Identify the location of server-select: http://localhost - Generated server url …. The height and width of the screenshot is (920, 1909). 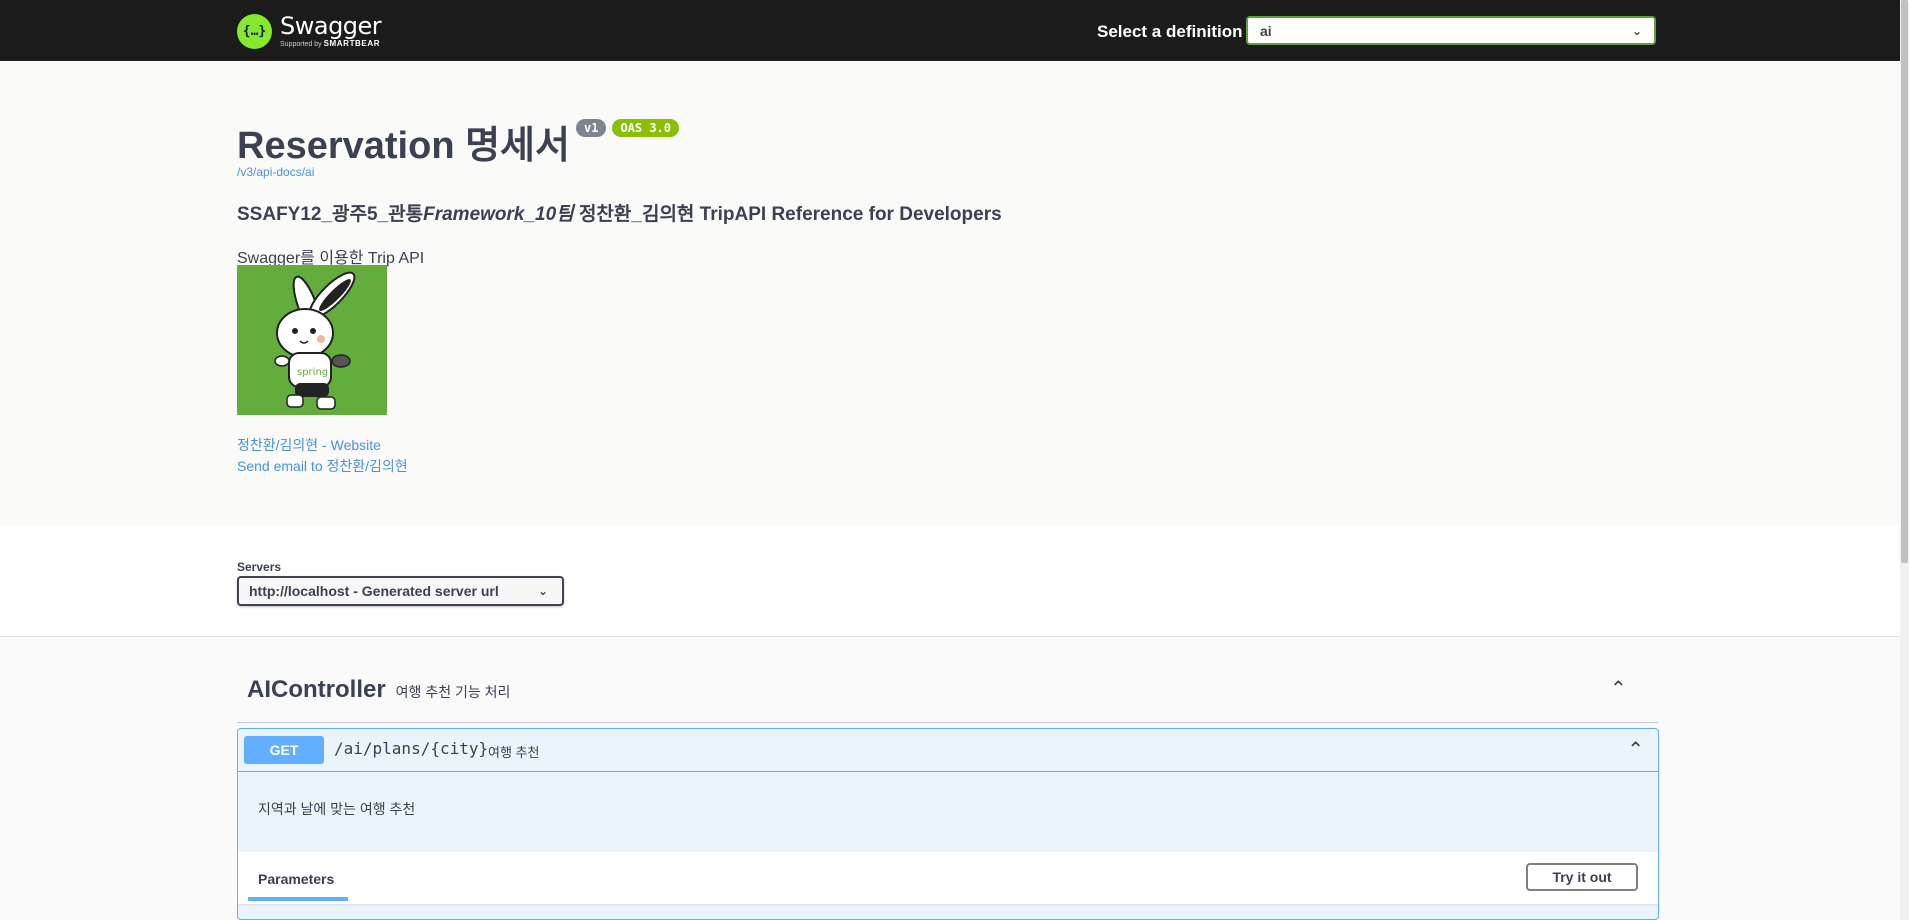
(400, 591).